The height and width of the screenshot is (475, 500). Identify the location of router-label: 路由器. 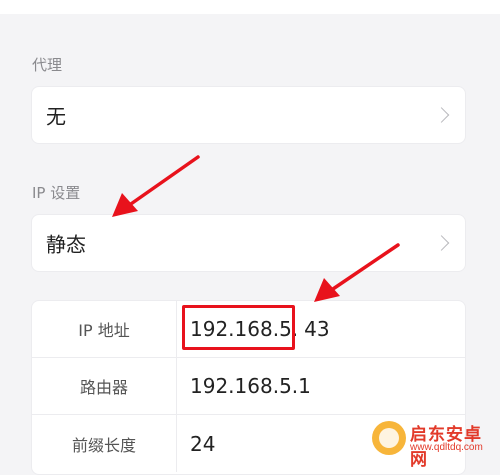
(103, 387).